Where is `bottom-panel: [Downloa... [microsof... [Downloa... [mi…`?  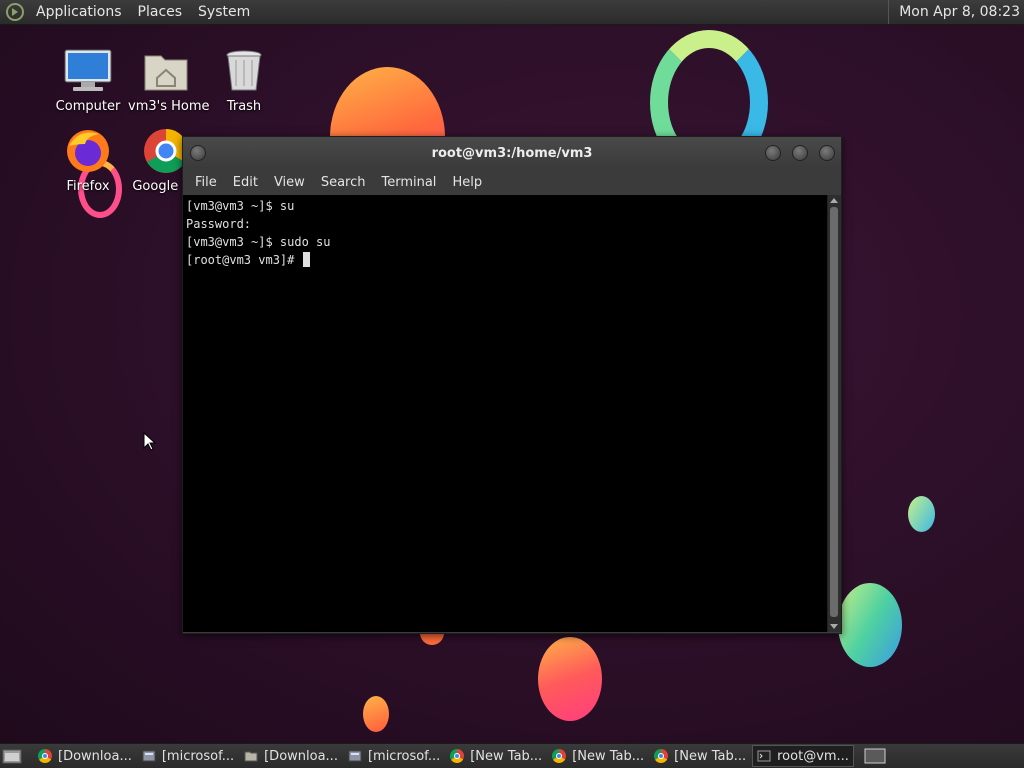 bottom-panel: [Downloa... [microsof... [Downloa... [mi… is located at coordinates (512, 755).